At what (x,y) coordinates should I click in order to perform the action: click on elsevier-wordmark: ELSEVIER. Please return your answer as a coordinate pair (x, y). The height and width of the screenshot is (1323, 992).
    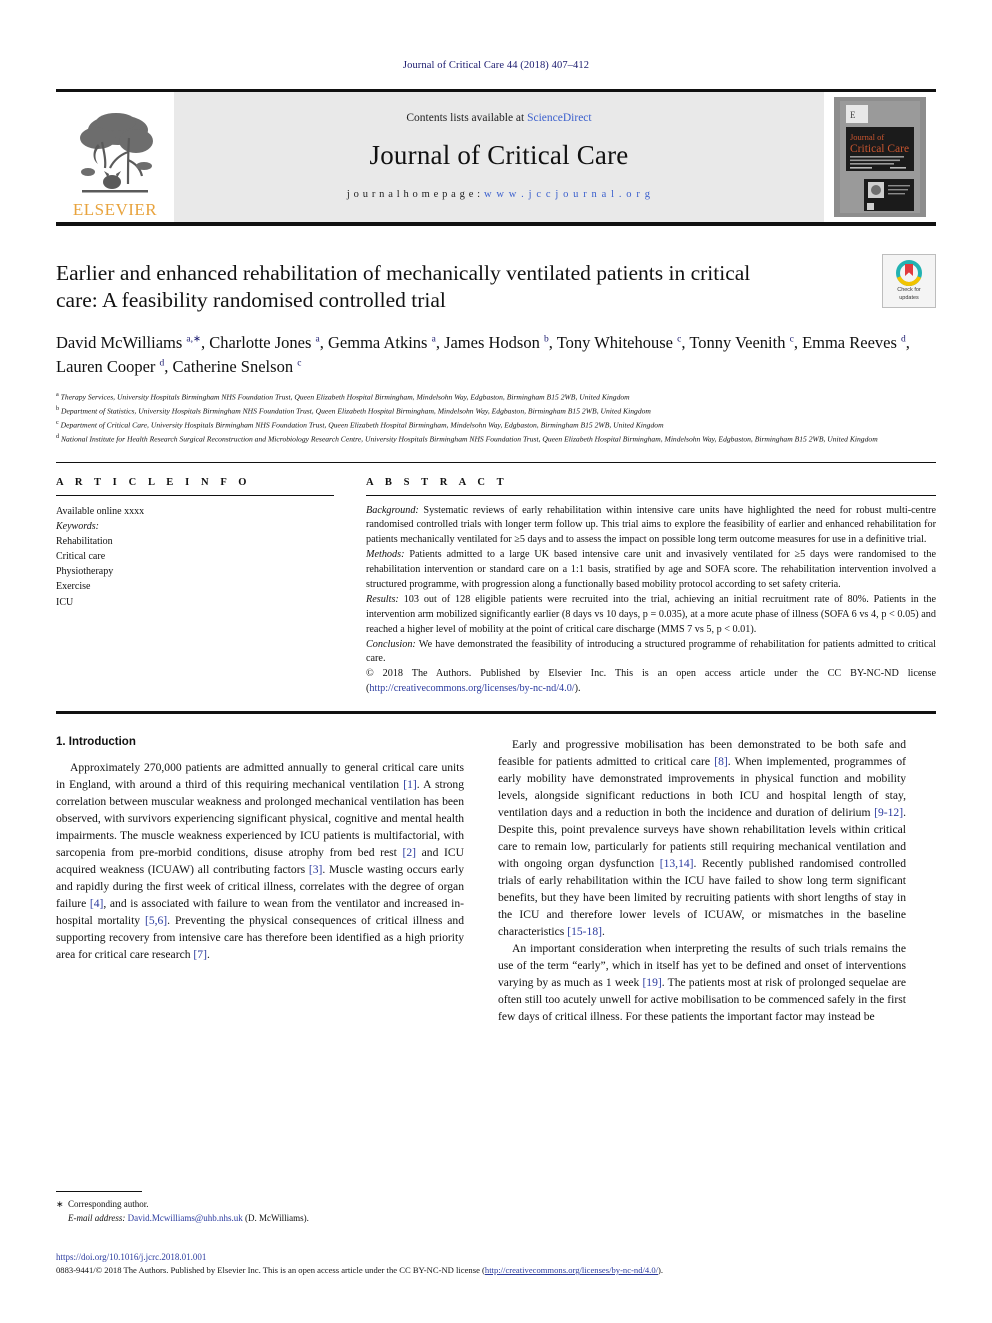
    Looking at the image, I should click on (115, 209).